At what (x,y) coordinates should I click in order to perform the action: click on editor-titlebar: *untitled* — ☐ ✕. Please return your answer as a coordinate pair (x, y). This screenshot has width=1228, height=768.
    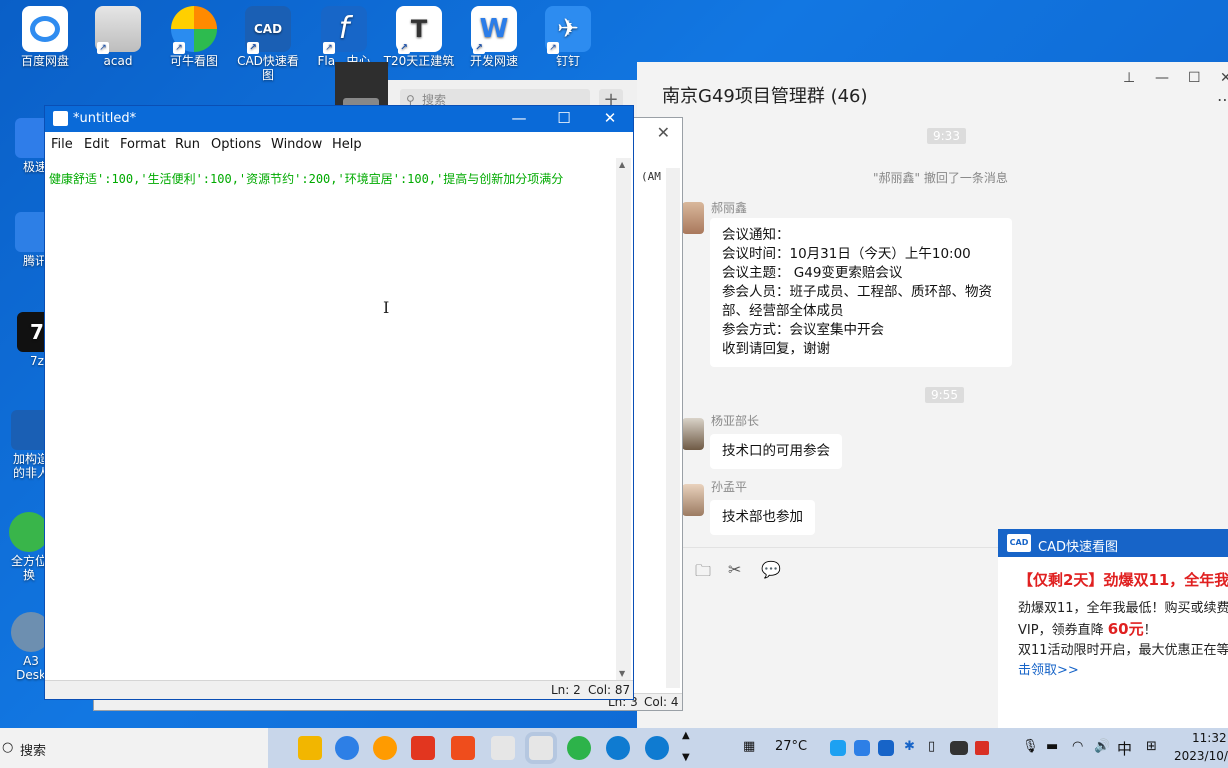
    Looking at the image, I should click on (339, 119).